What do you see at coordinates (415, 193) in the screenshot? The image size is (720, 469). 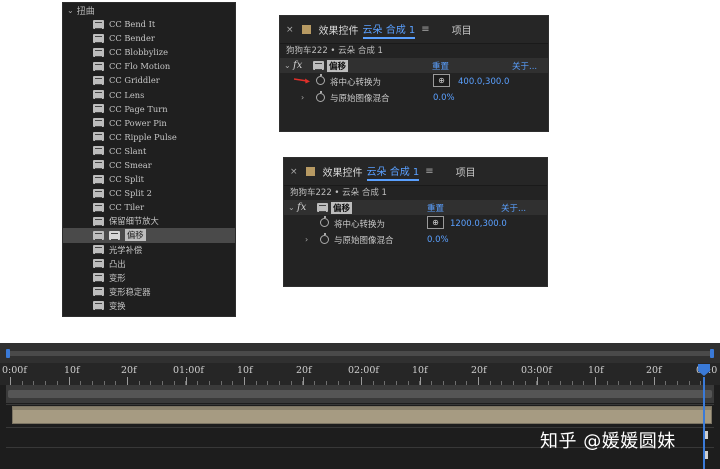 I see `breadcrumb: 狗狗车222 • 云朵 合成 1` at bounding box center [415, 193].